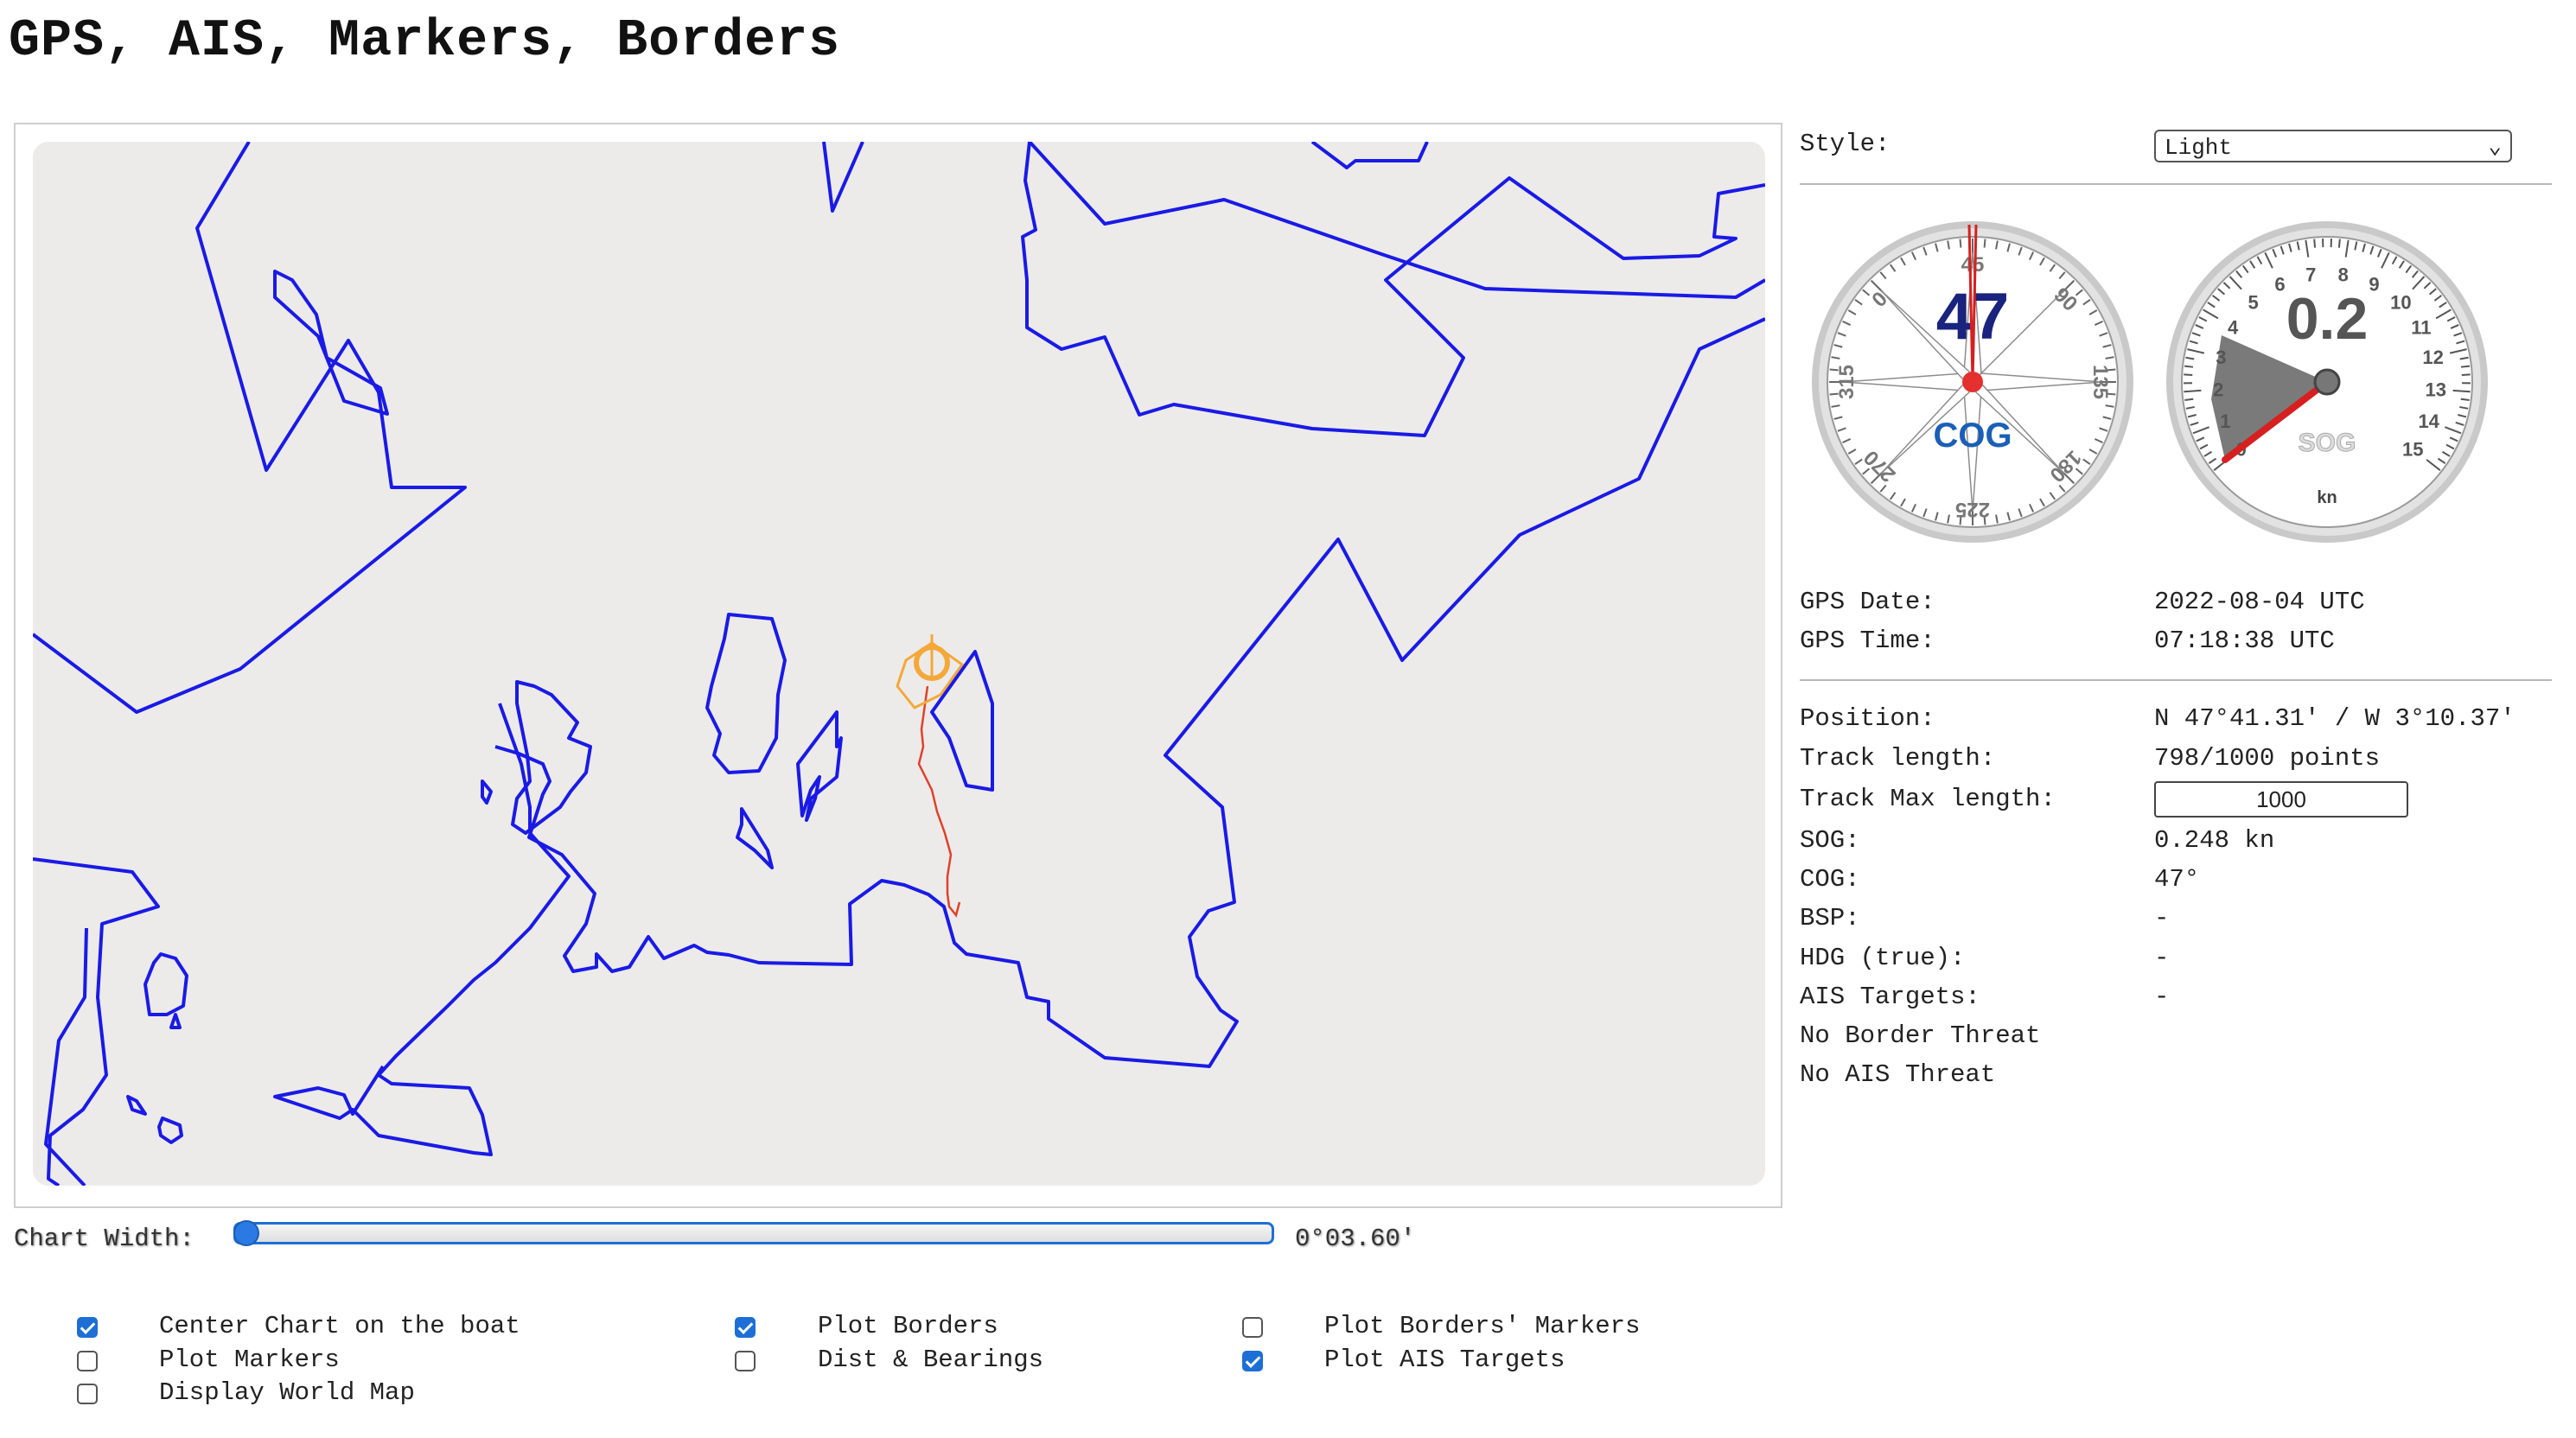 The width and height of the screenshot is (2576, 1438). I want to click on hdg-value: -, so click(2162, 958).